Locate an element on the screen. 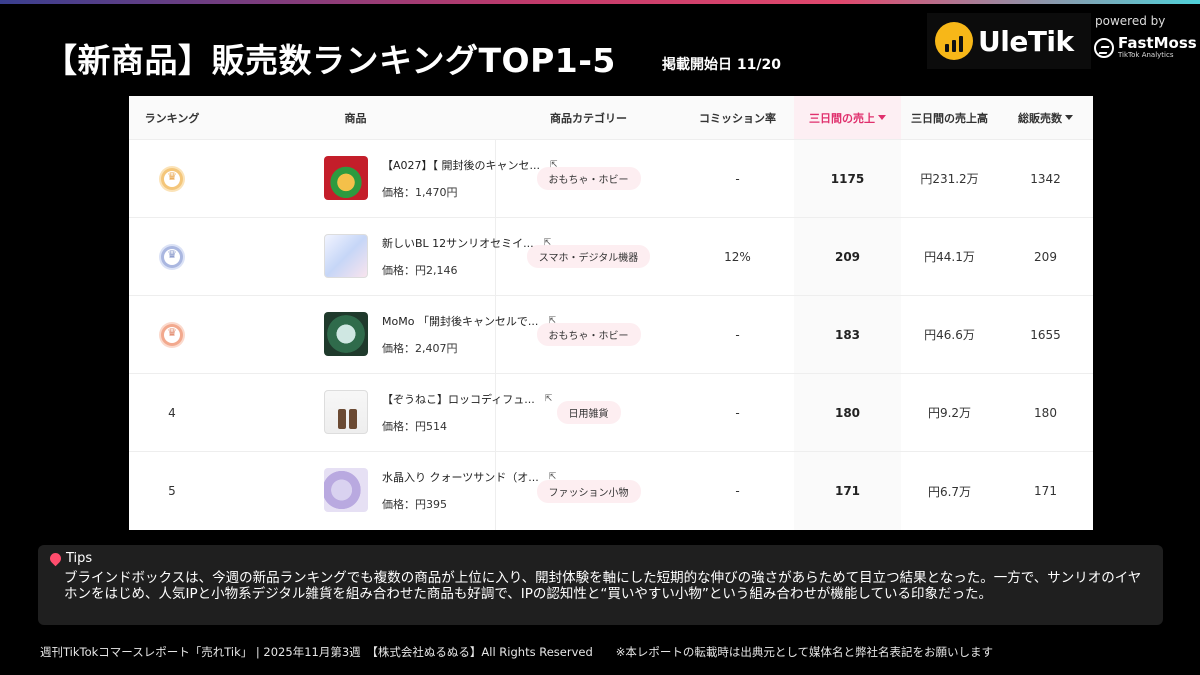 The width and height of the screenshot is (1200, 675). top-gradient-line is located at coordinates (600, 2).